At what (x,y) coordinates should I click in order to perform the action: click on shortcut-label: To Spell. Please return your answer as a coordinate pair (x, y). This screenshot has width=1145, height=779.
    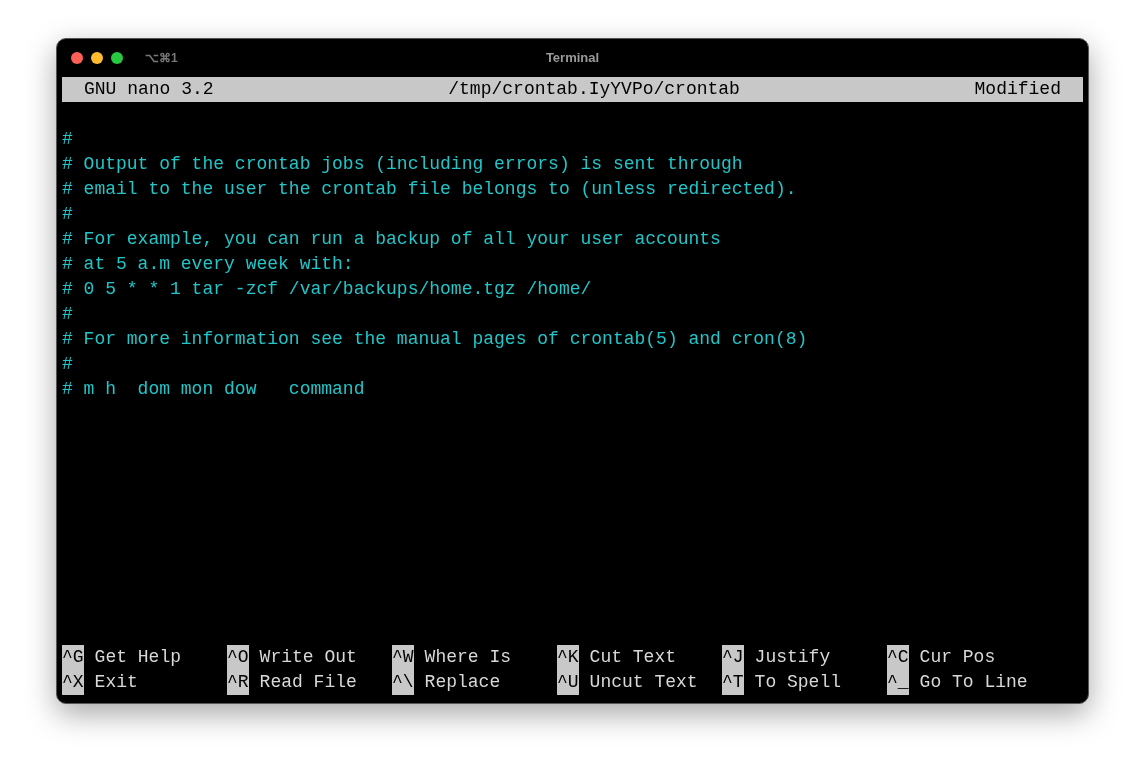
    Looking at the image, I should click on (798, 682).